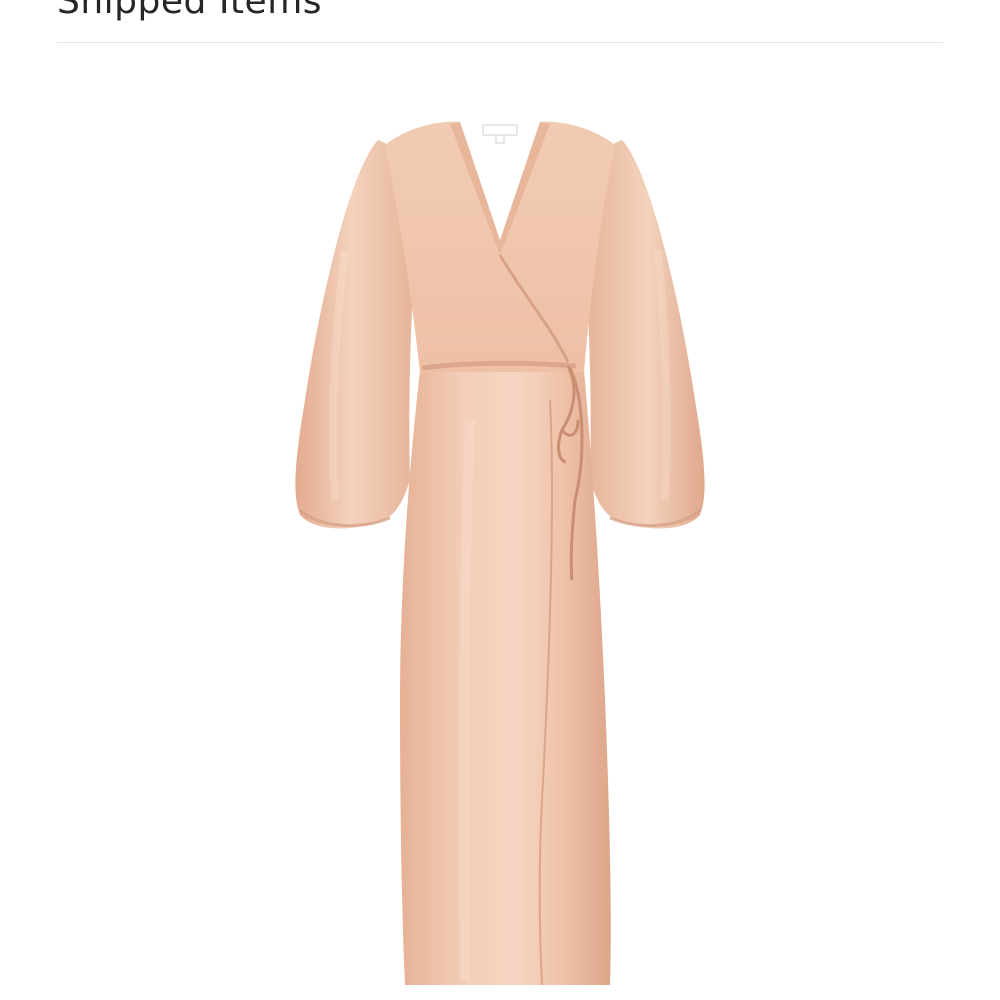 Image resolution: width=1000 pixels, height=1000 pixels. Describe the element at coordinates (190, 11) in the screenshot. I see `section-title: Shipped Items` at that location.